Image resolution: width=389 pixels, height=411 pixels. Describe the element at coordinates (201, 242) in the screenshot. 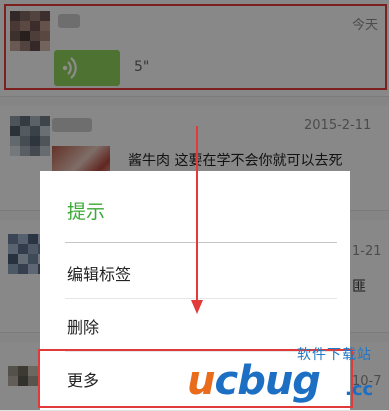

I see `title-divider` at that location.